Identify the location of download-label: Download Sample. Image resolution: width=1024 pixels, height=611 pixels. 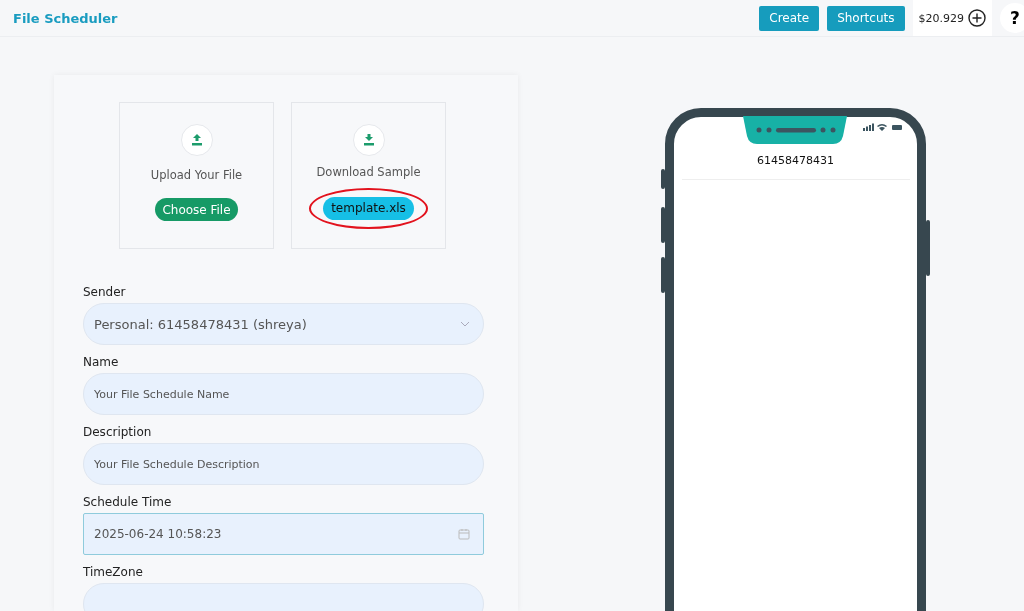
(368, 172).